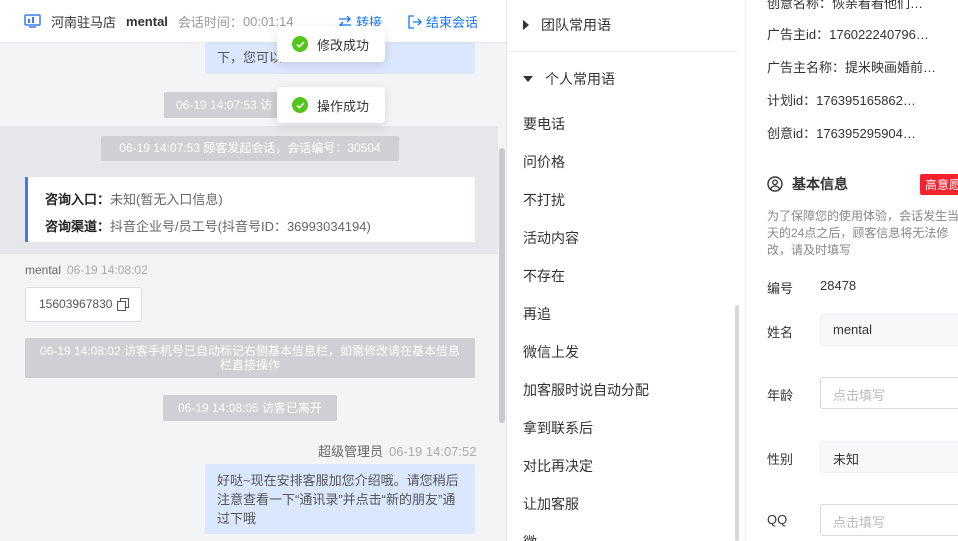 This screenshot has height=541, width=958. I want to click on visitor-name: mental, so click(43, 270).